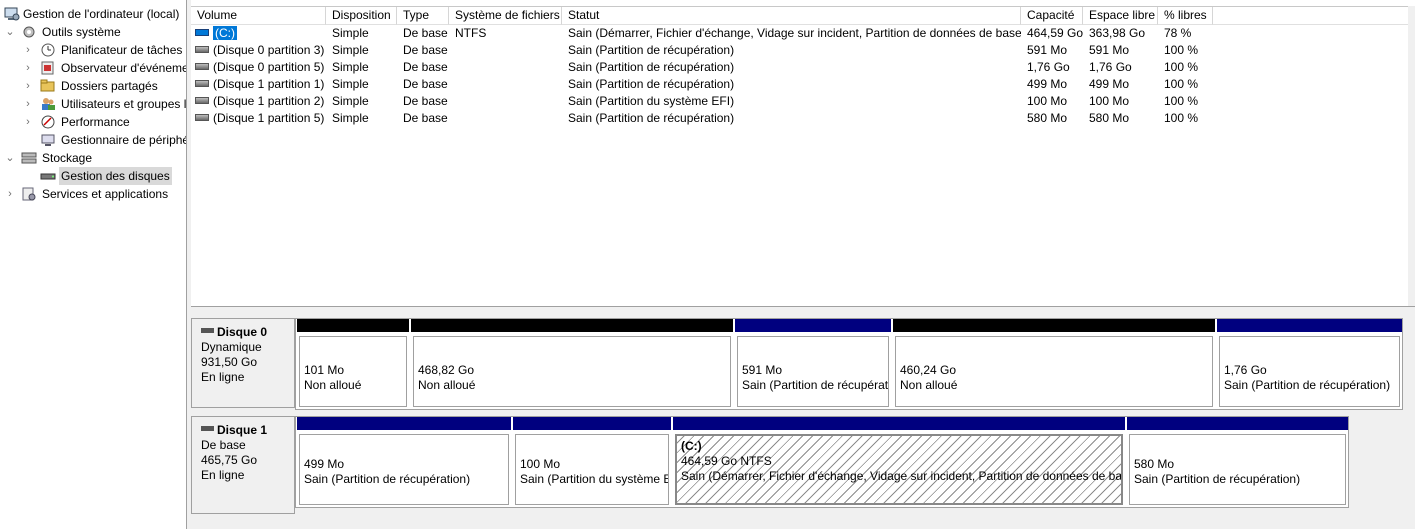 This screenshot has height=529, width=1415. I want to click on tree-label: Gestionnaire de périphé, so click(123, 140).